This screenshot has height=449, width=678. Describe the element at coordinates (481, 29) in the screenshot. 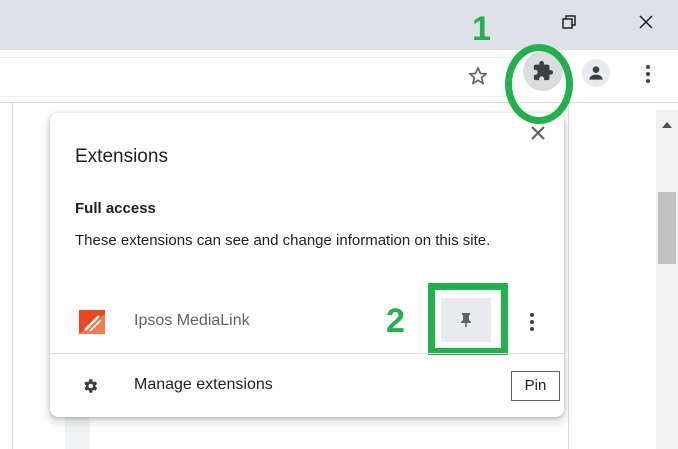

I see `annotation-number-1: 1` at that location.